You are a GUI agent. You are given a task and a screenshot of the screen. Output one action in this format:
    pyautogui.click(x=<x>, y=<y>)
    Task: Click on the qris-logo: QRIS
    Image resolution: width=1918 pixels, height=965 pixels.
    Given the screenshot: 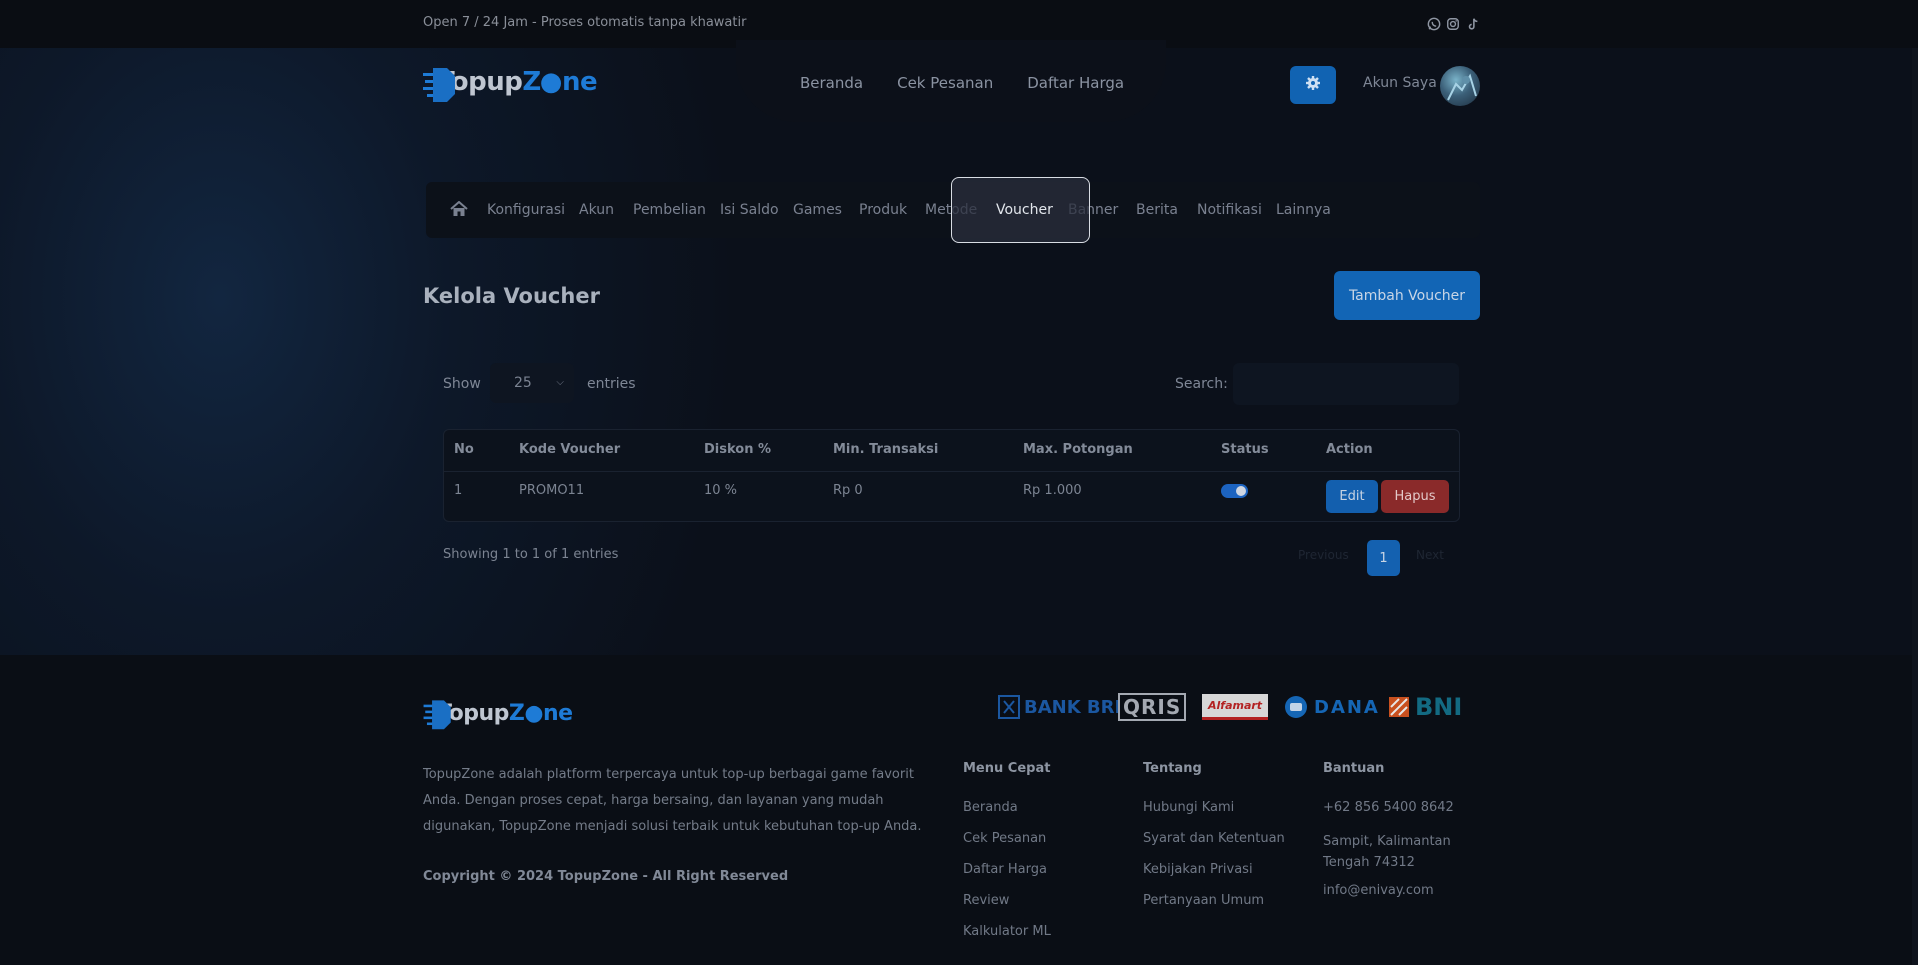 What is the action you would take?
    pyautogui.click(x=1152, y=707)
    